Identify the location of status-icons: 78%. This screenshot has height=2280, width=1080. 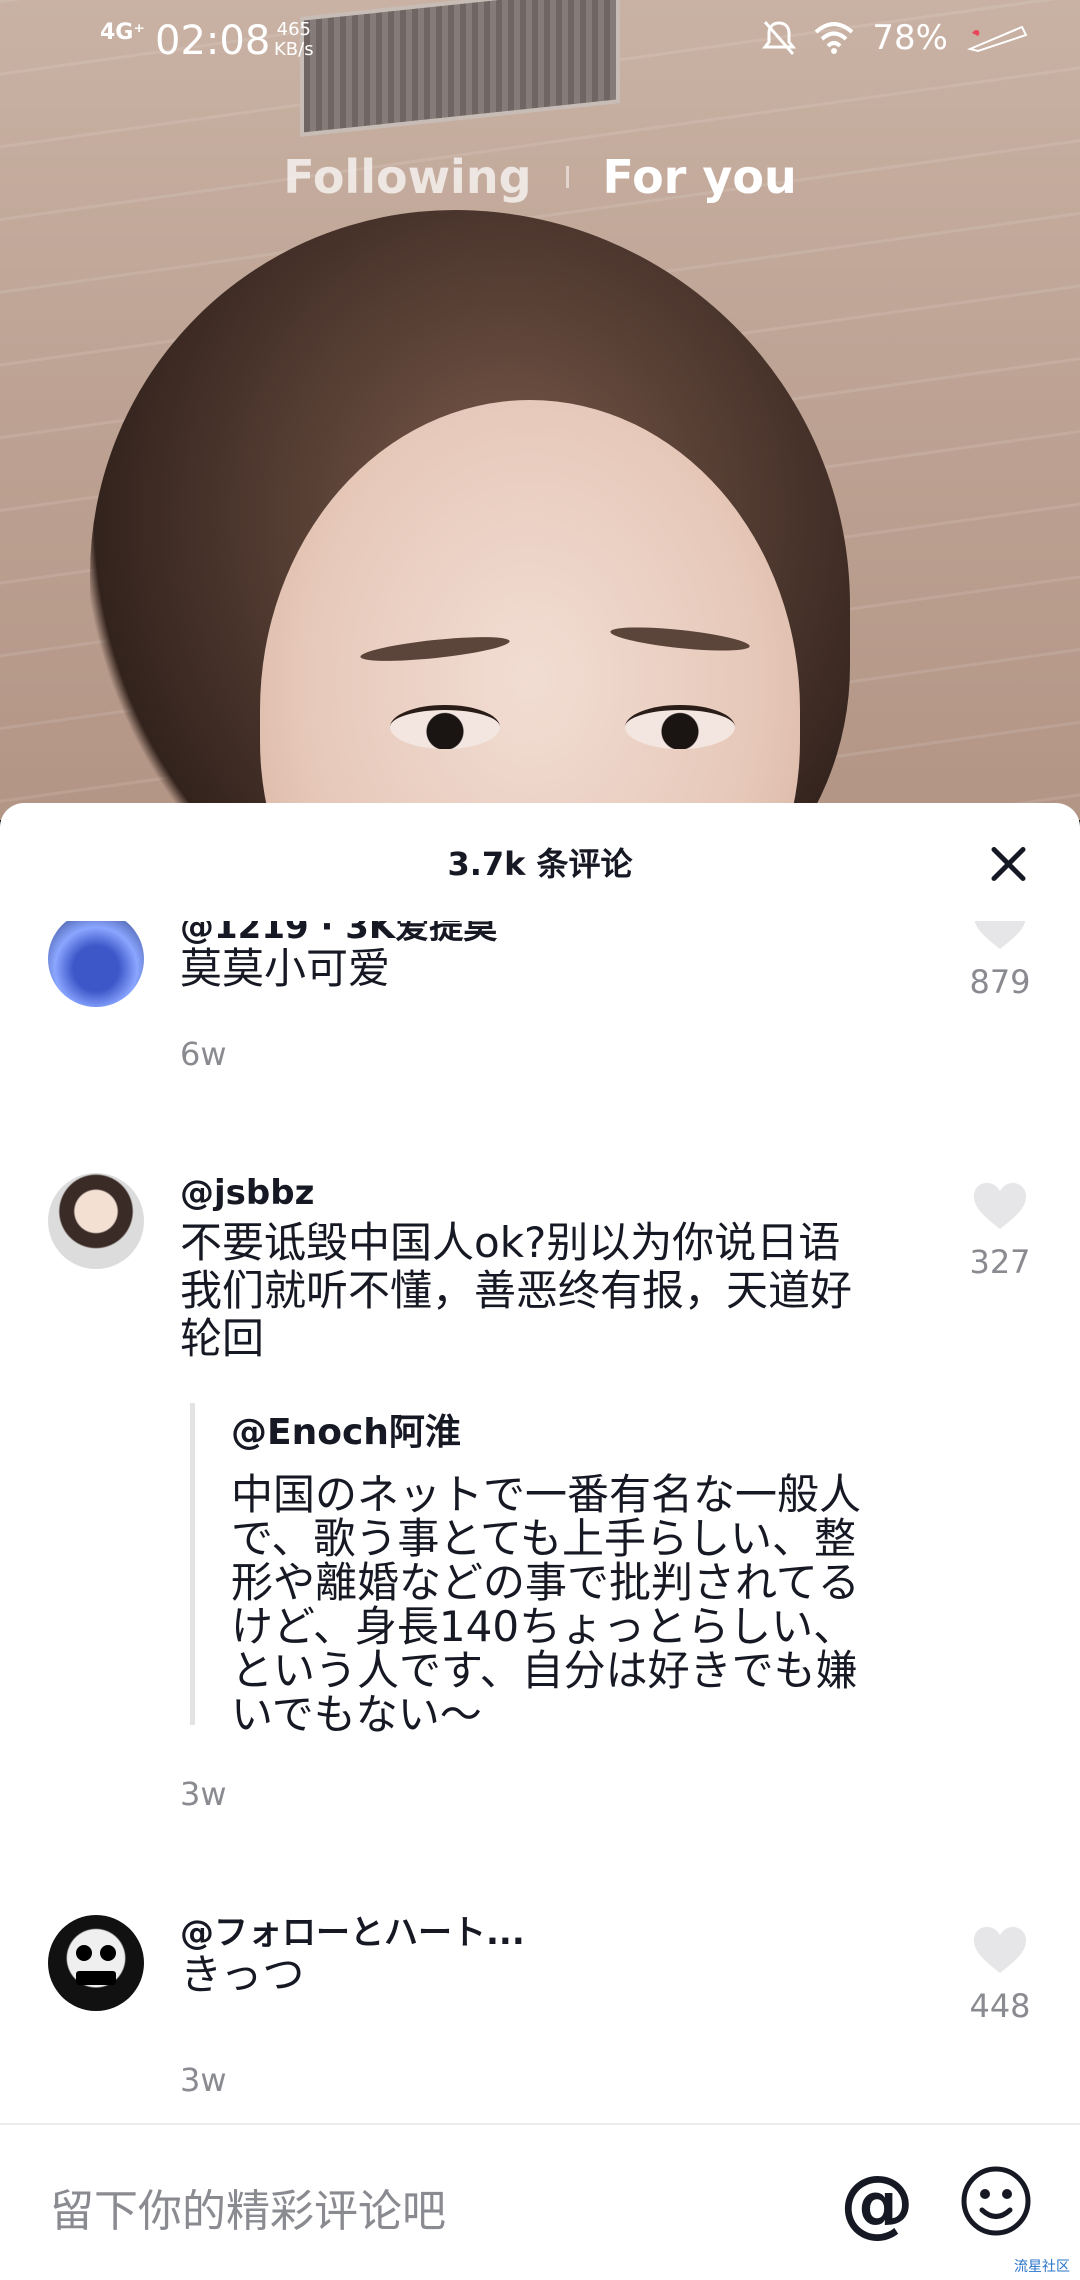
(896, 38).